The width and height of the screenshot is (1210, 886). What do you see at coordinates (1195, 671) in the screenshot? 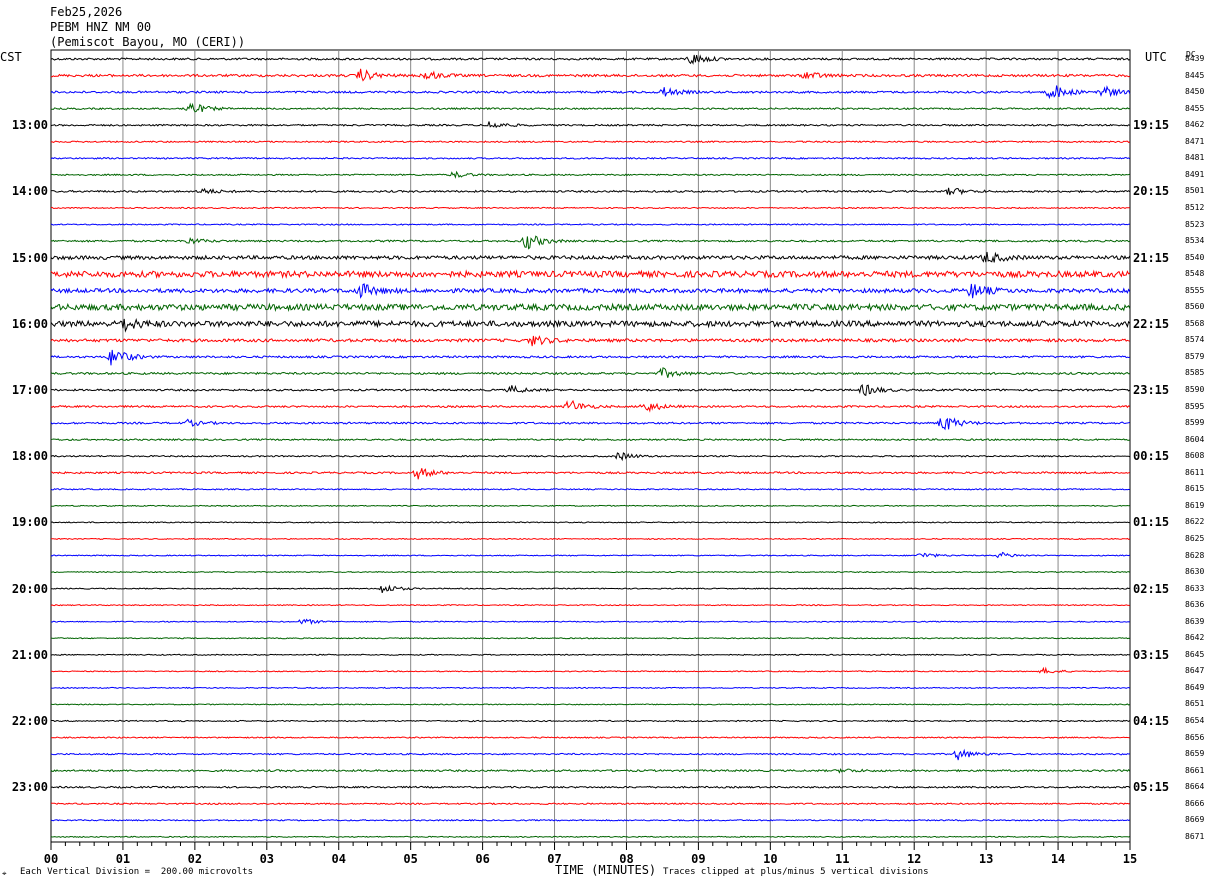
I see `dc-offset-label: 8647` at bounding box center [1195, 671].